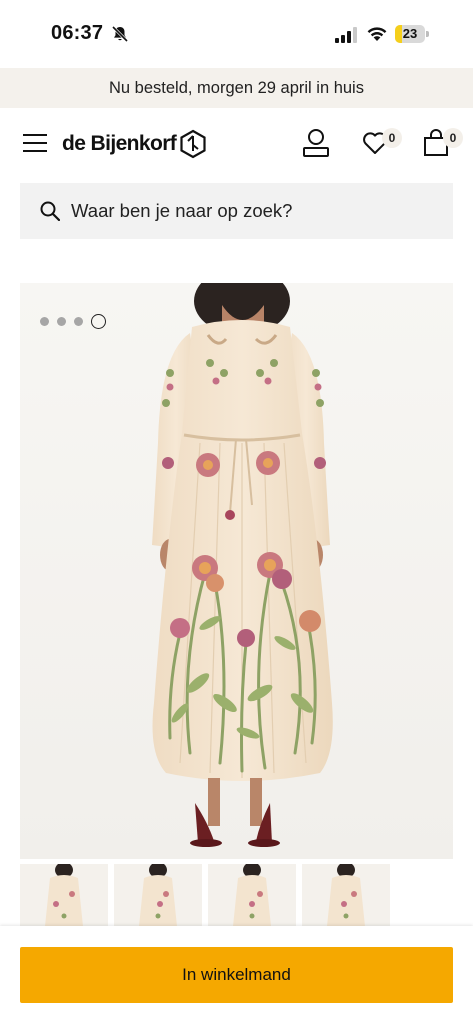 This screenshot has height=1024, width=473. Describe the element at coordinates (35, 143) in the screenshot. I see `menu-icon` at that location.